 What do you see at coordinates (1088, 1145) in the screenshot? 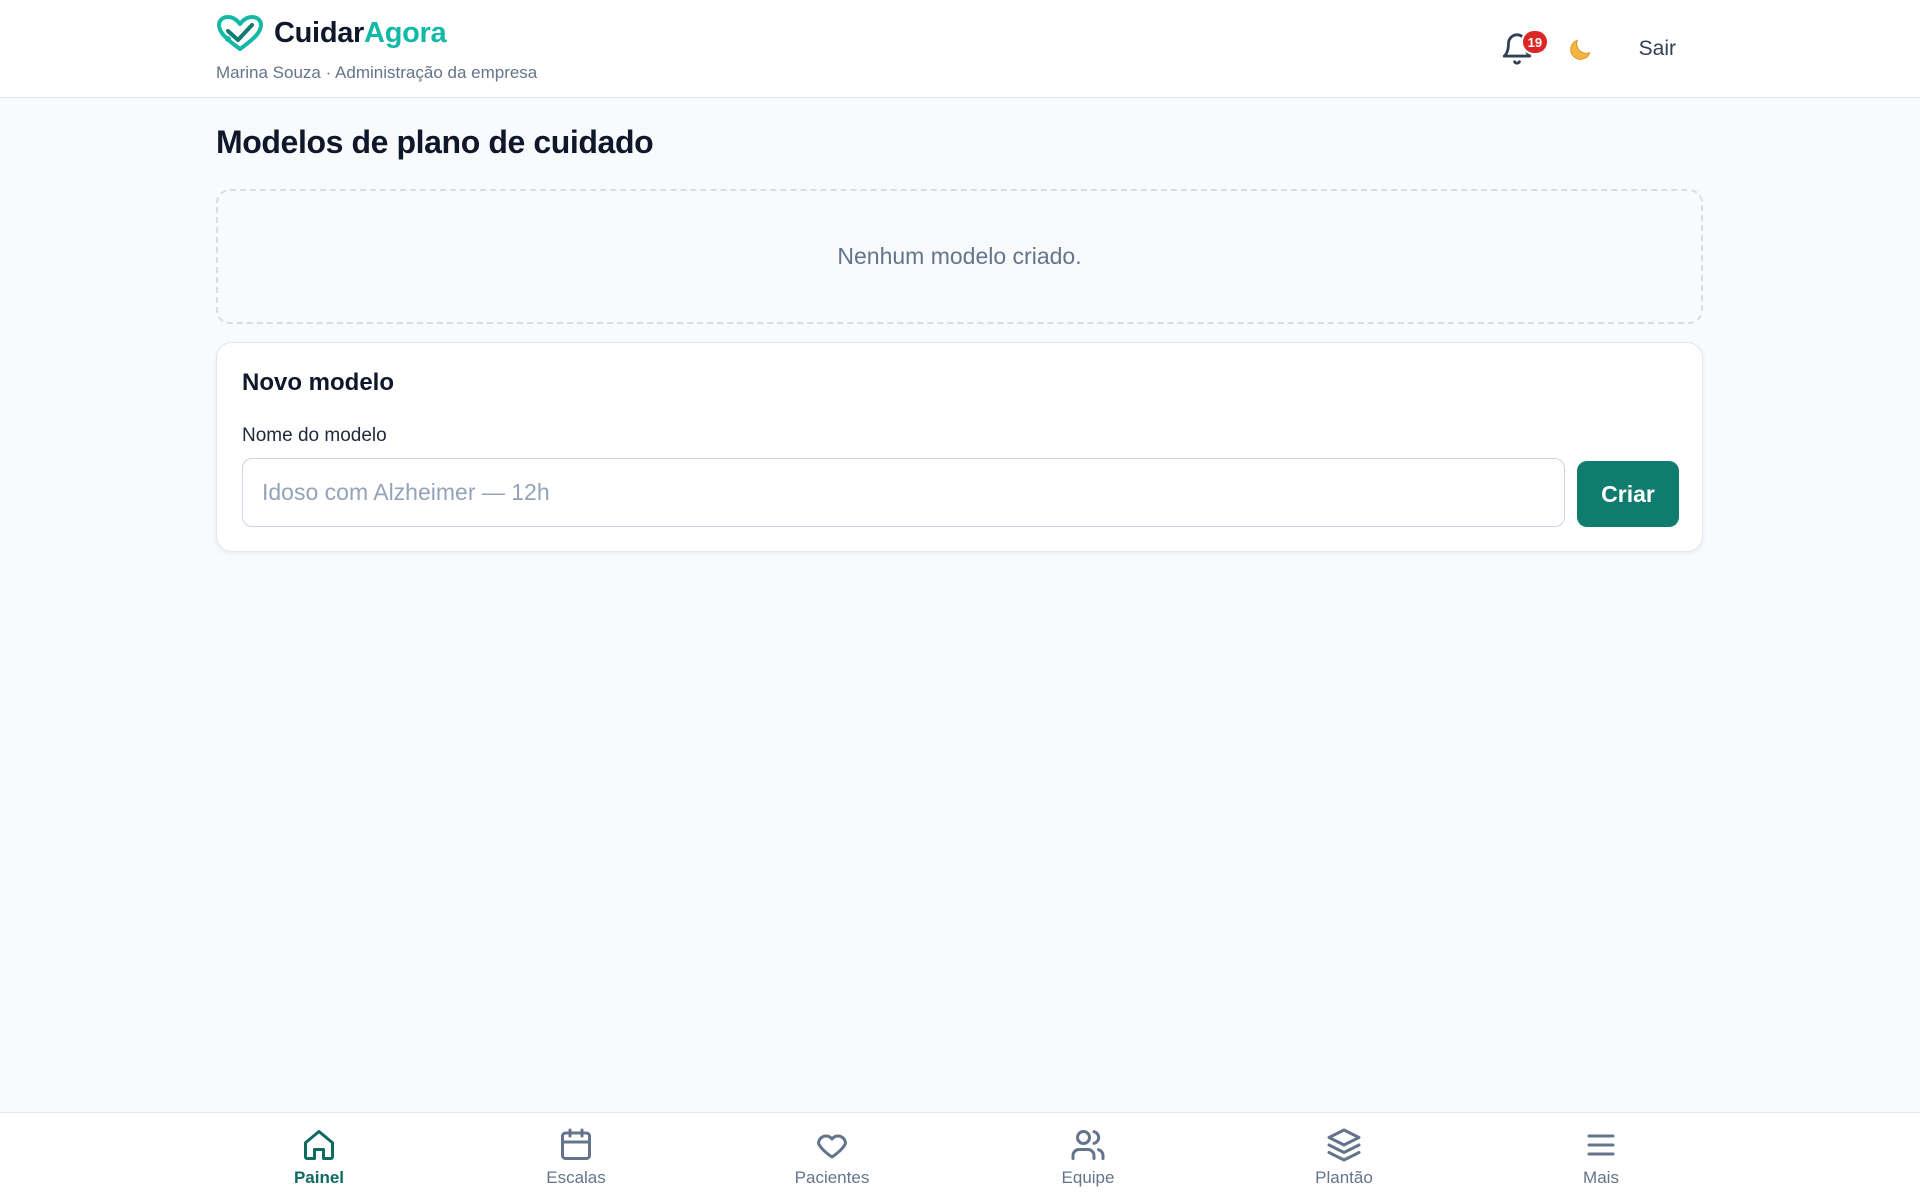
I see `users-icon` at bounding box center [1088, 1145].